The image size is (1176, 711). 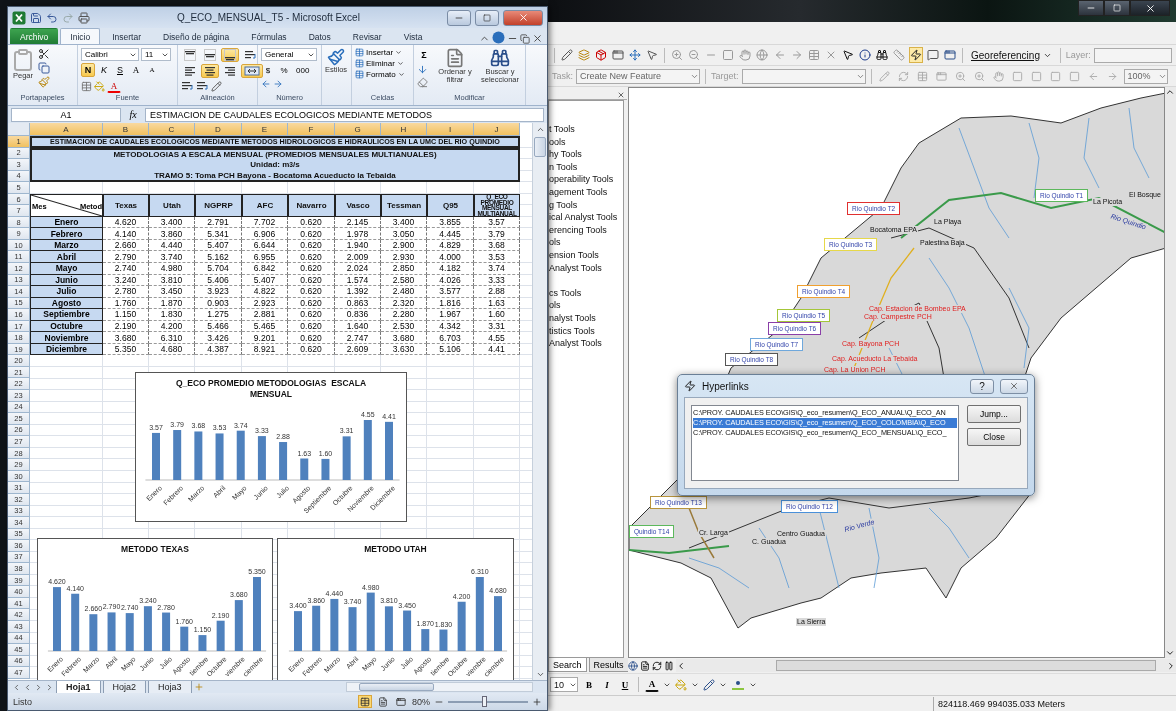 I want to click on number-format-select: General, so click(x=289, y=54).